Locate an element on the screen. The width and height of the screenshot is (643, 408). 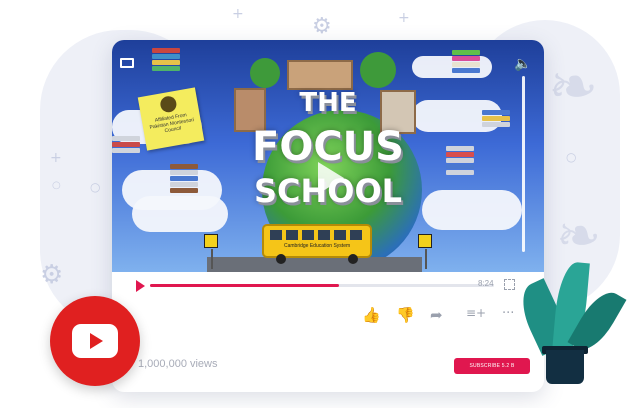
more-button: ··· is located at coordinates (508, 313).